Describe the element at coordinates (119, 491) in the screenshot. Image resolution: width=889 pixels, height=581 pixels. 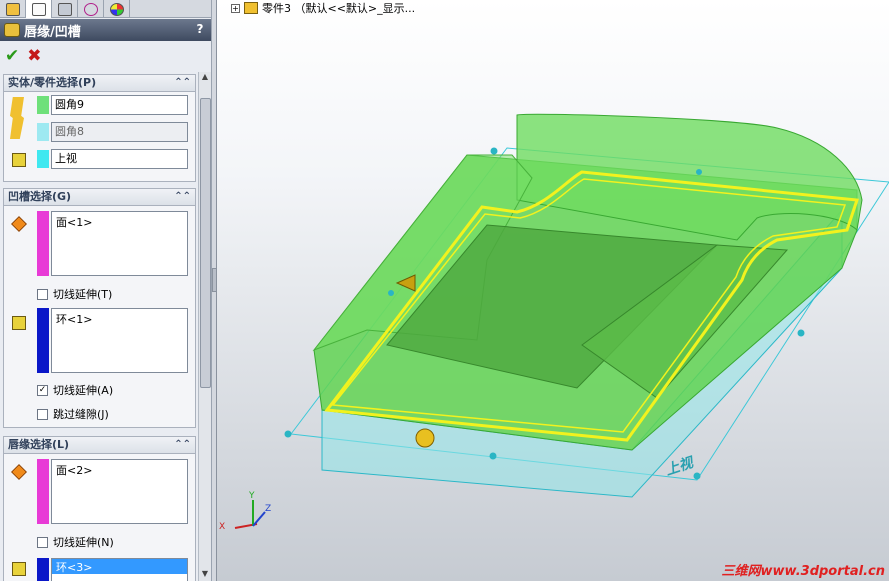
I see `lip-face-list: 面<2>` at that location.